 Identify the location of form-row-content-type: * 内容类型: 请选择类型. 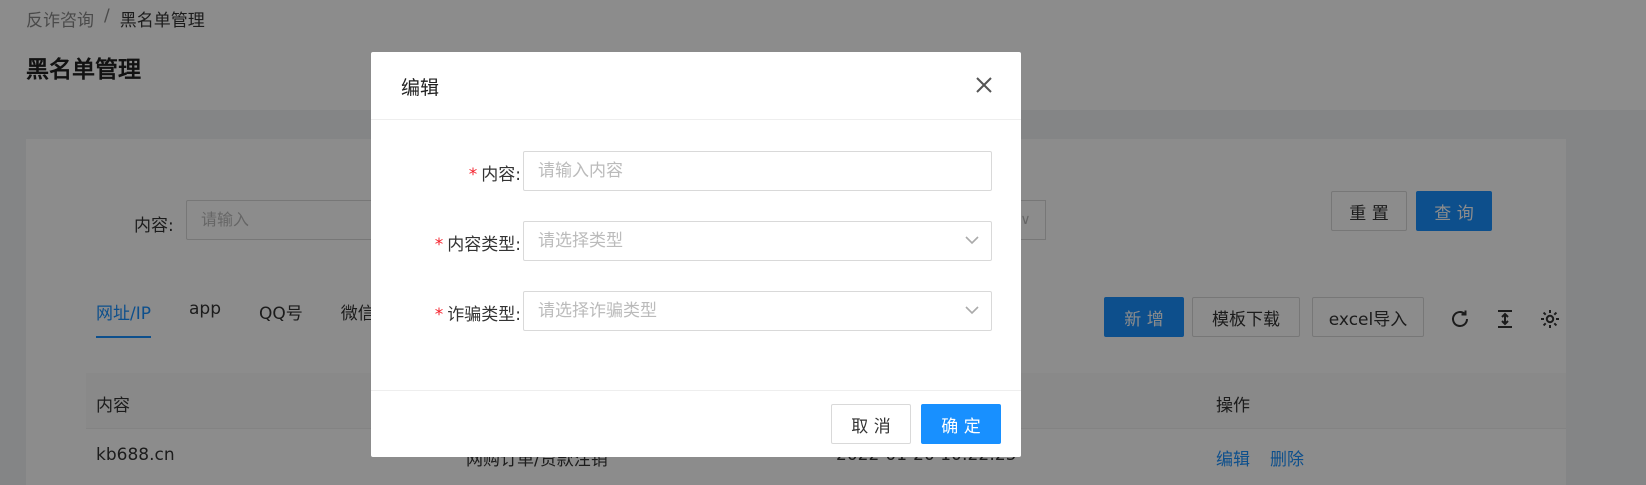
(696, 241).